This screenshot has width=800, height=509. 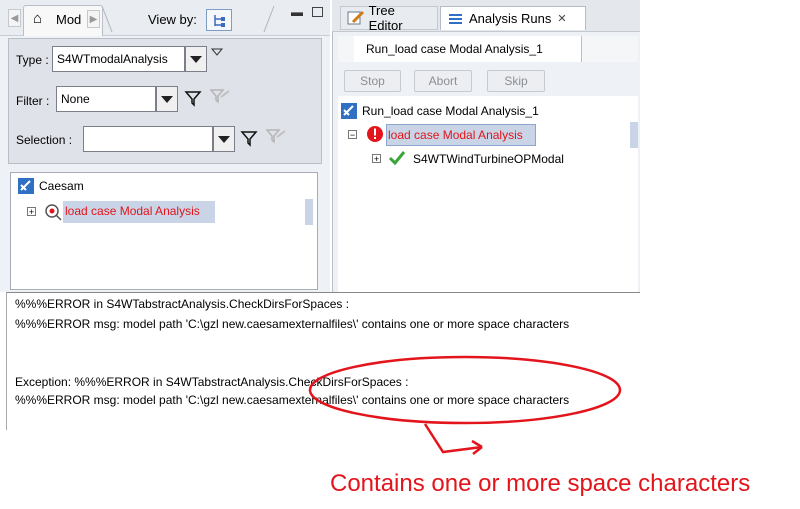 What do you see at coordinates (540, 483) in the screenshot?
I see `annotation-caption: Contains one or more space characters` at bounding box center [540, 483].